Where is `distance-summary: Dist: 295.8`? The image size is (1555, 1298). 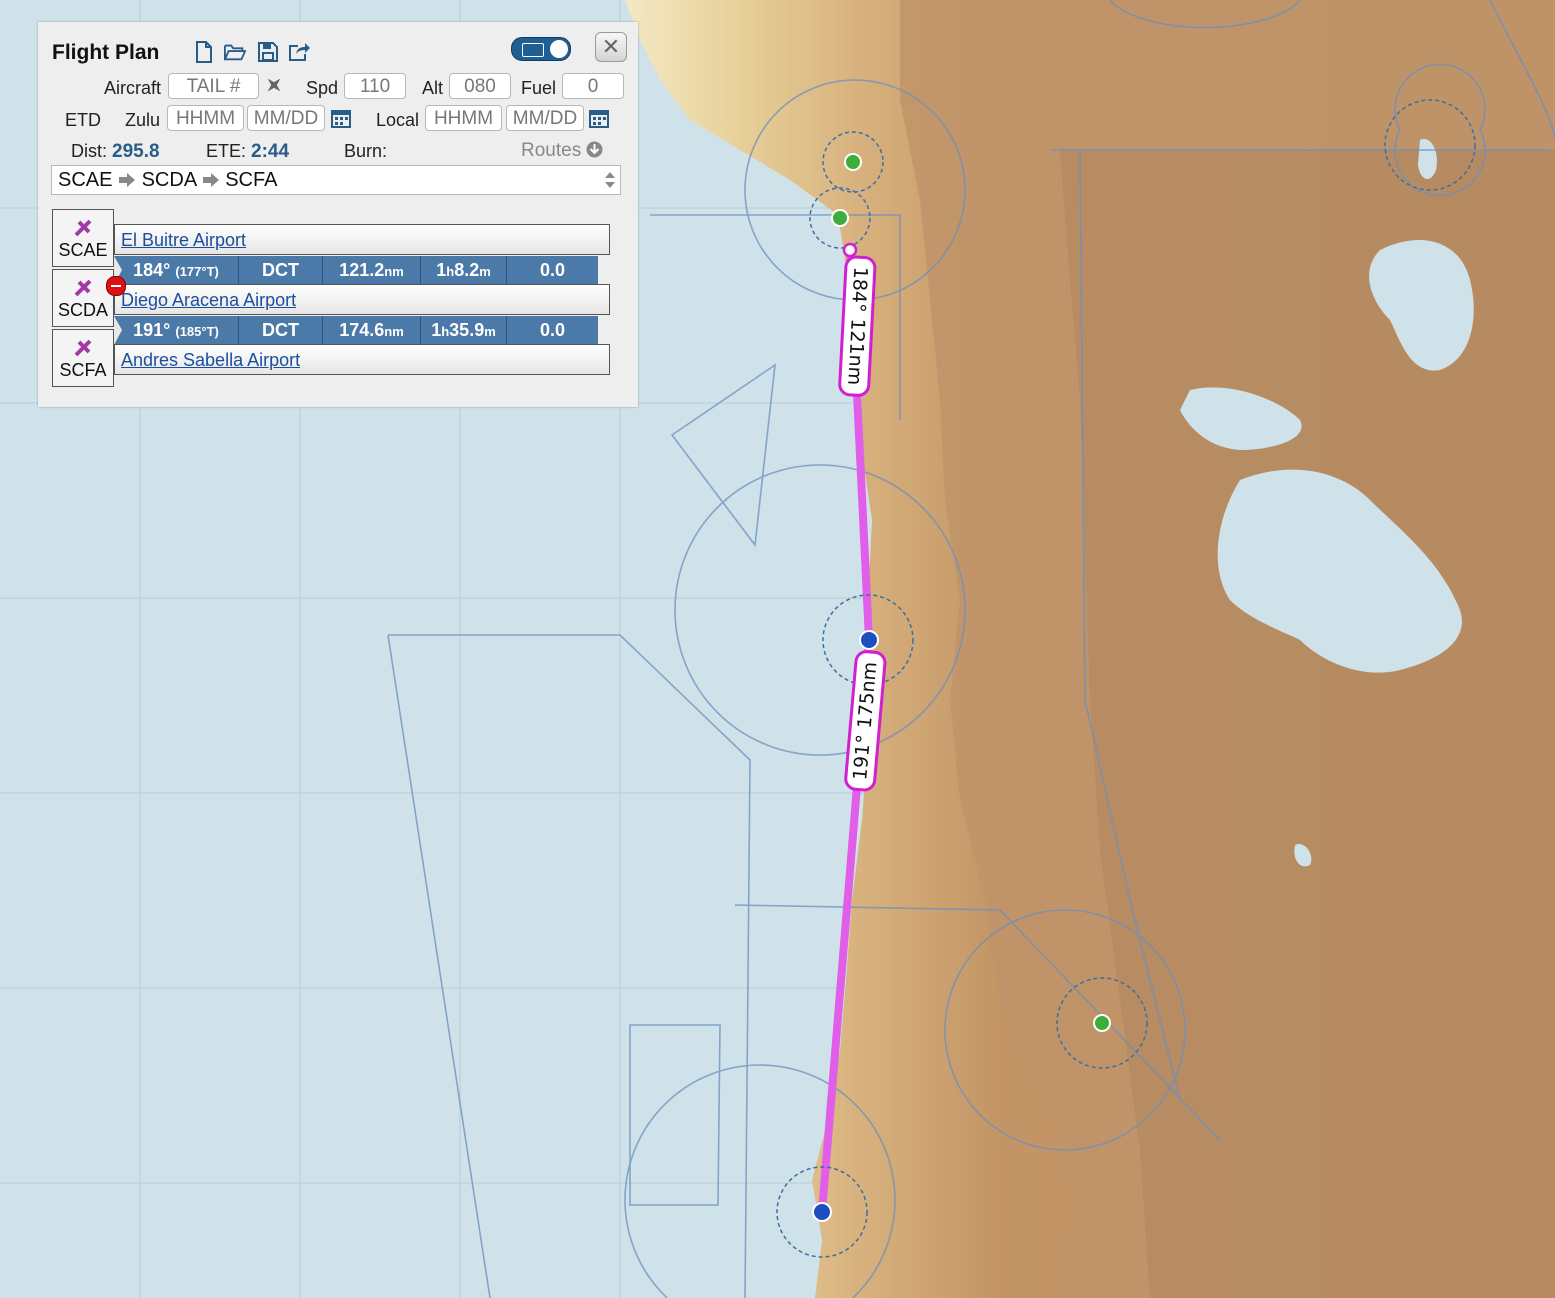 distance-summary: Dist: 295.8 is located at coordinates (115, 152).